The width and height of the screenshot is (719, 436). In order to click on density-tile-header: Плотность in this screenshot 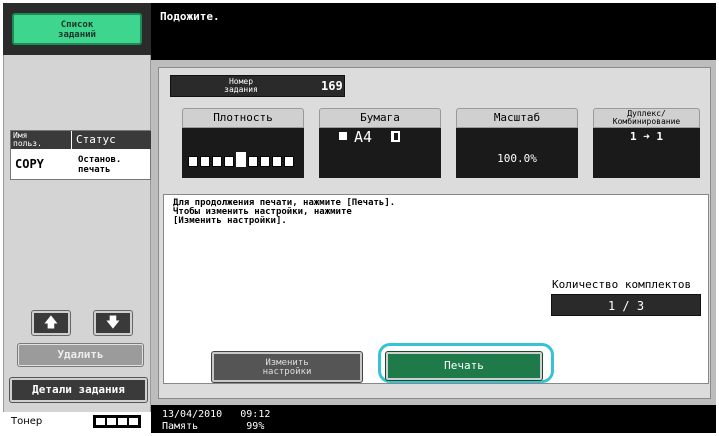, I will do `click(243, 118)`.